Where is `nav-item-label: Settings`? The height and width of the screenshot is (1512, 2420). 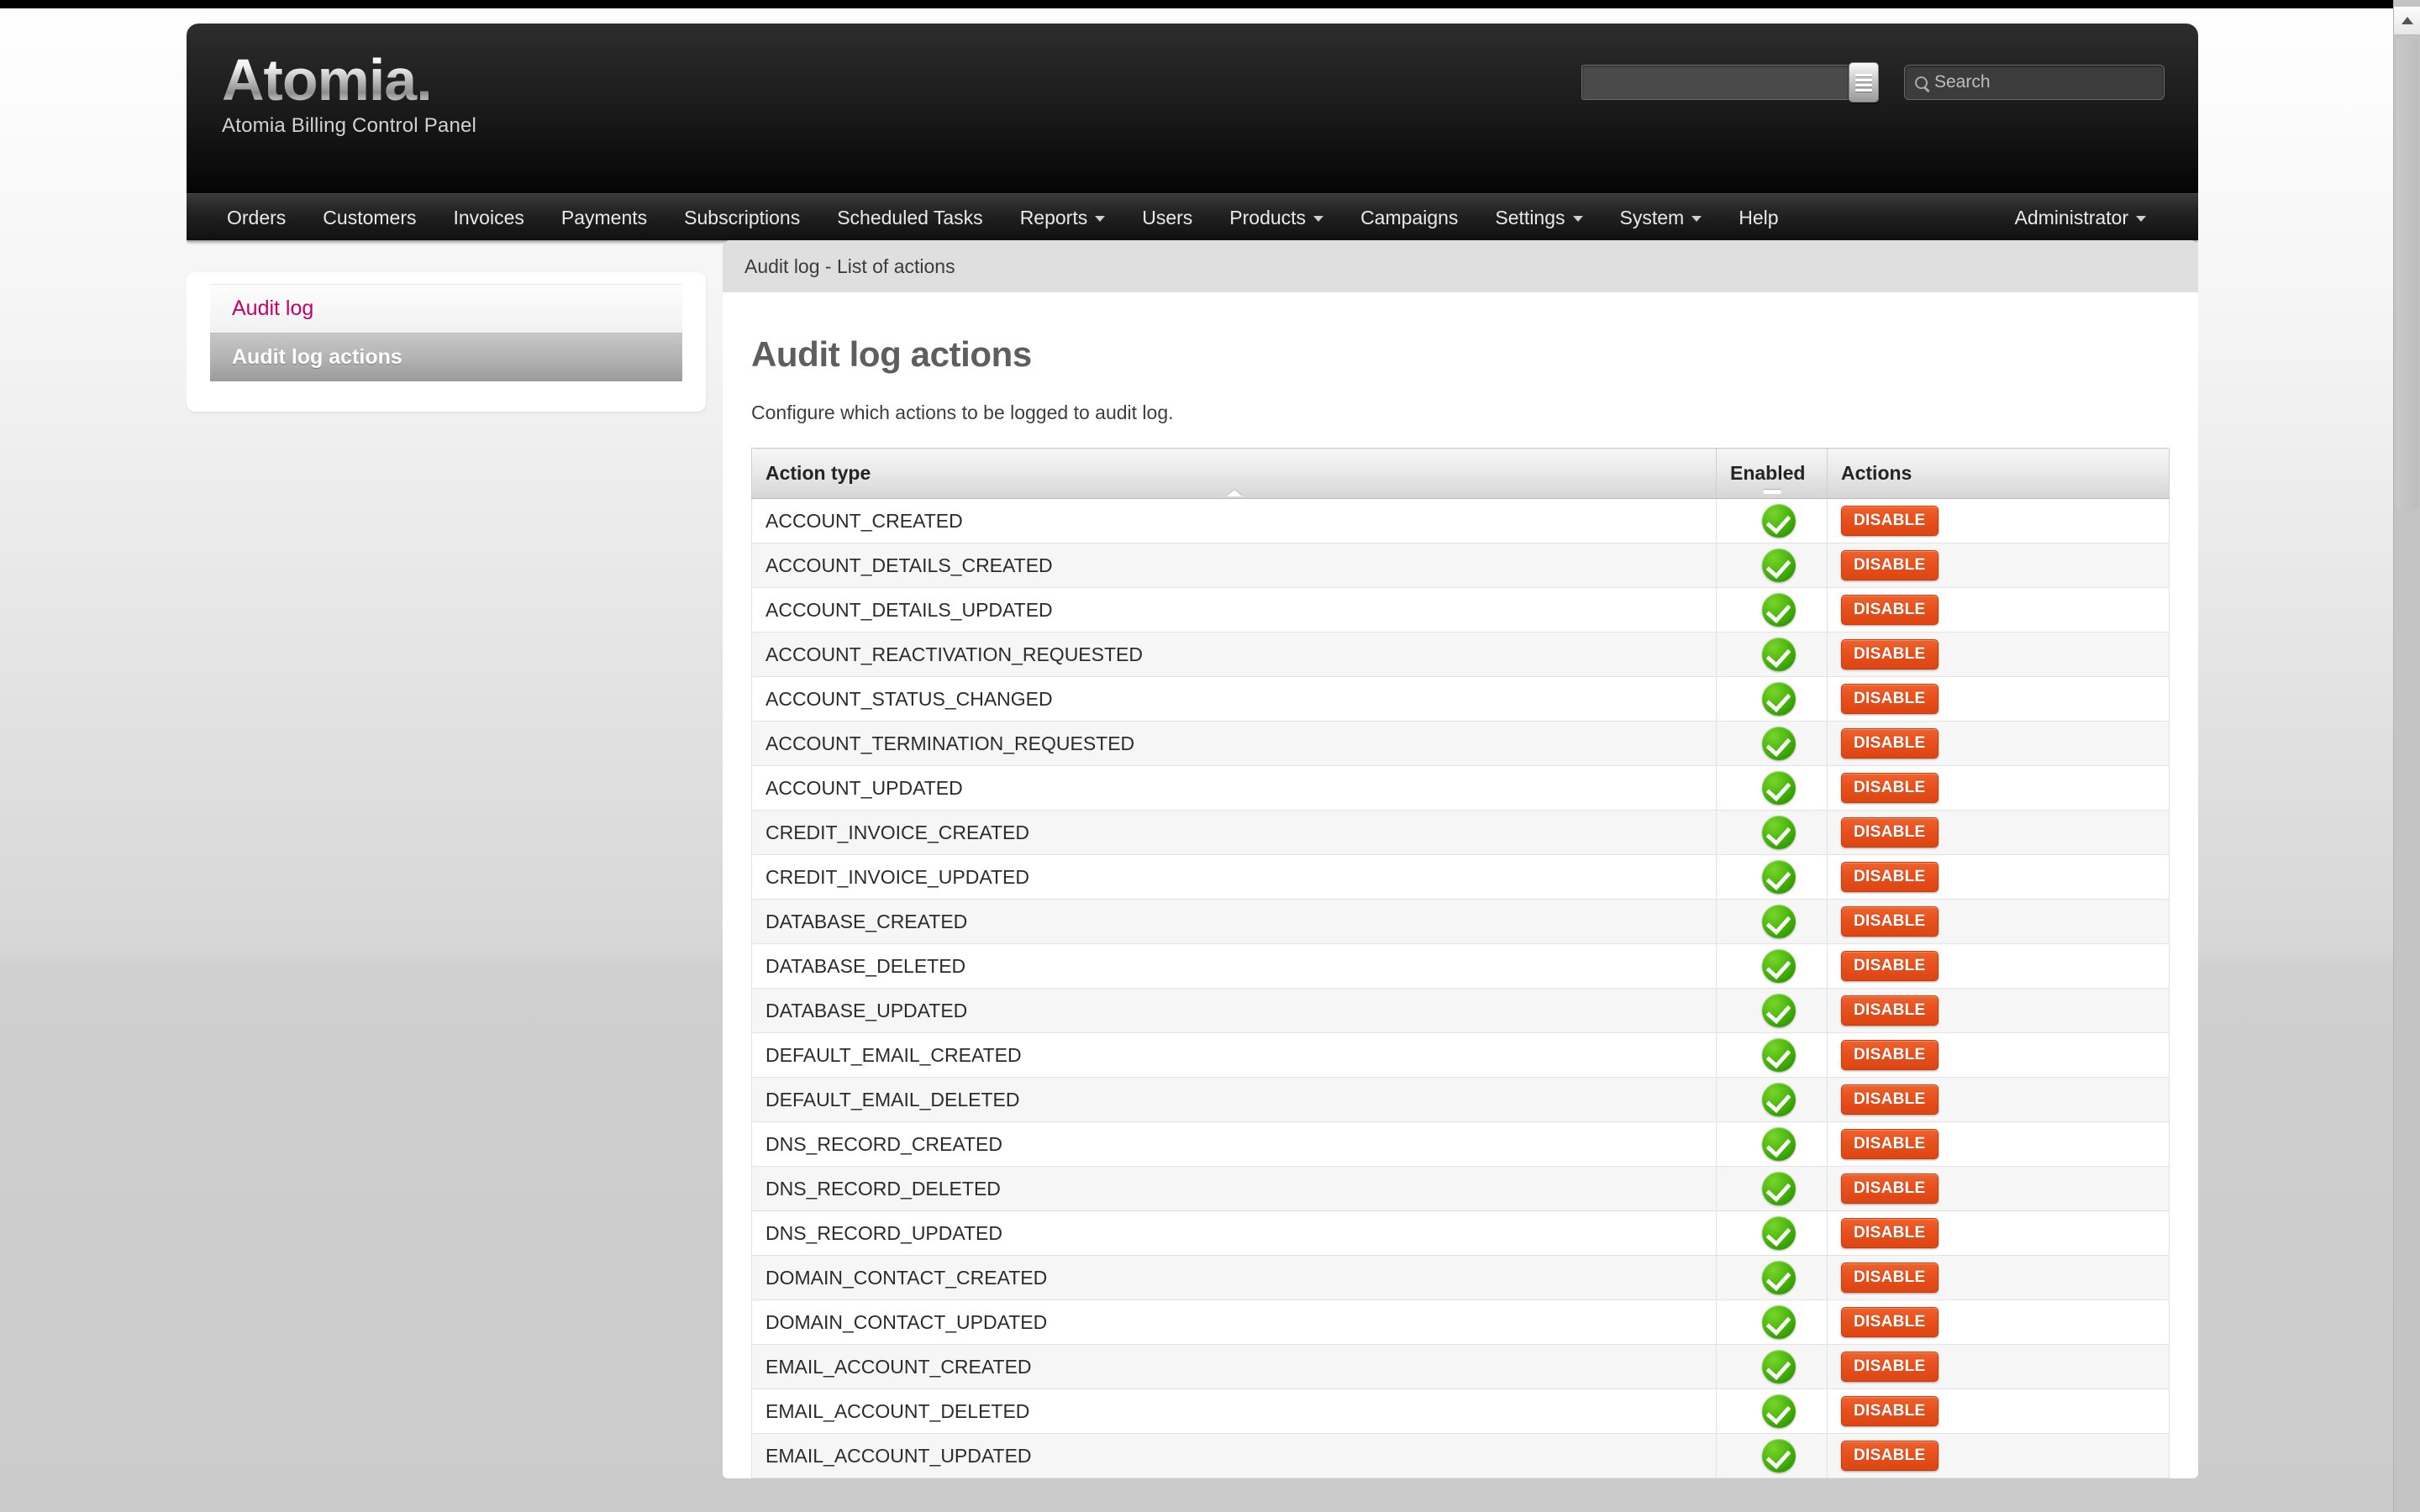 nav-item-label: Settings is located at coordinates (1530, 217).